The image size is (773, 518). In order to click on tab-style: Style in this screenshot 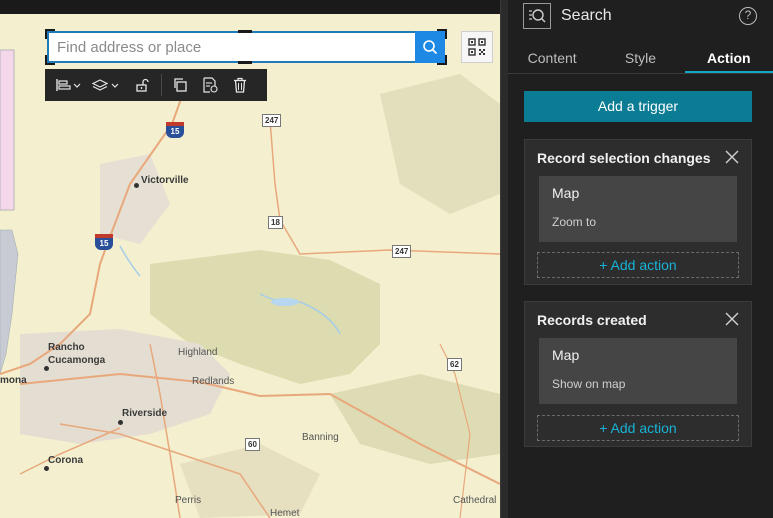, I will do `click(640, 57)`.